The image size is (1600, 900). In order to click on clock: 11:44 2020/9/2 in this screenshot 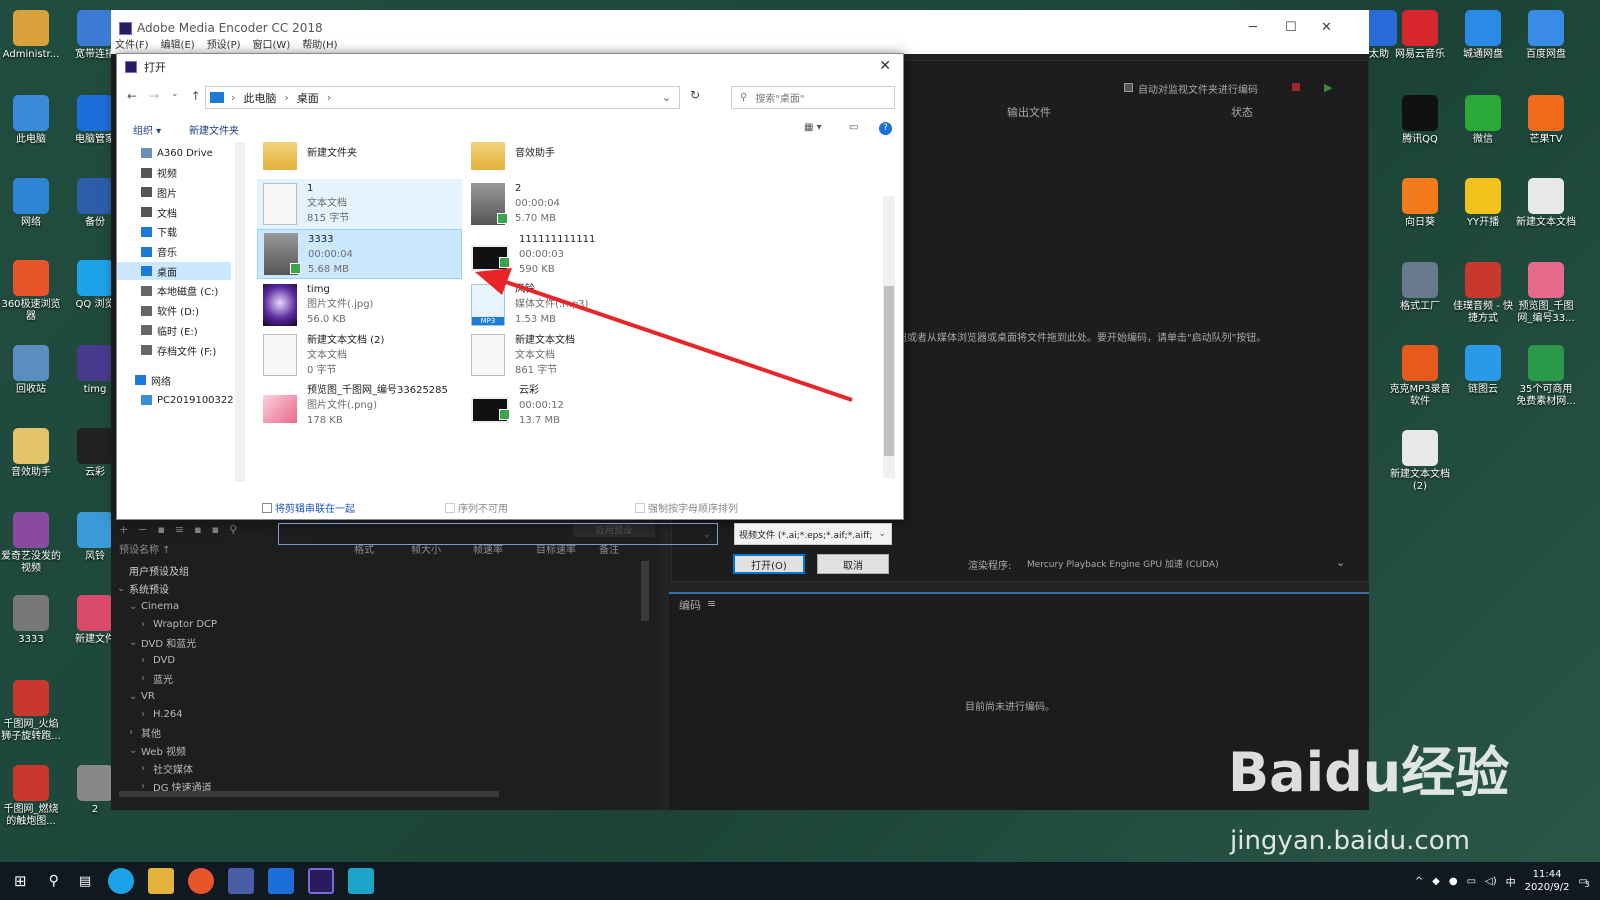, I will do `click(1547, 881)`.